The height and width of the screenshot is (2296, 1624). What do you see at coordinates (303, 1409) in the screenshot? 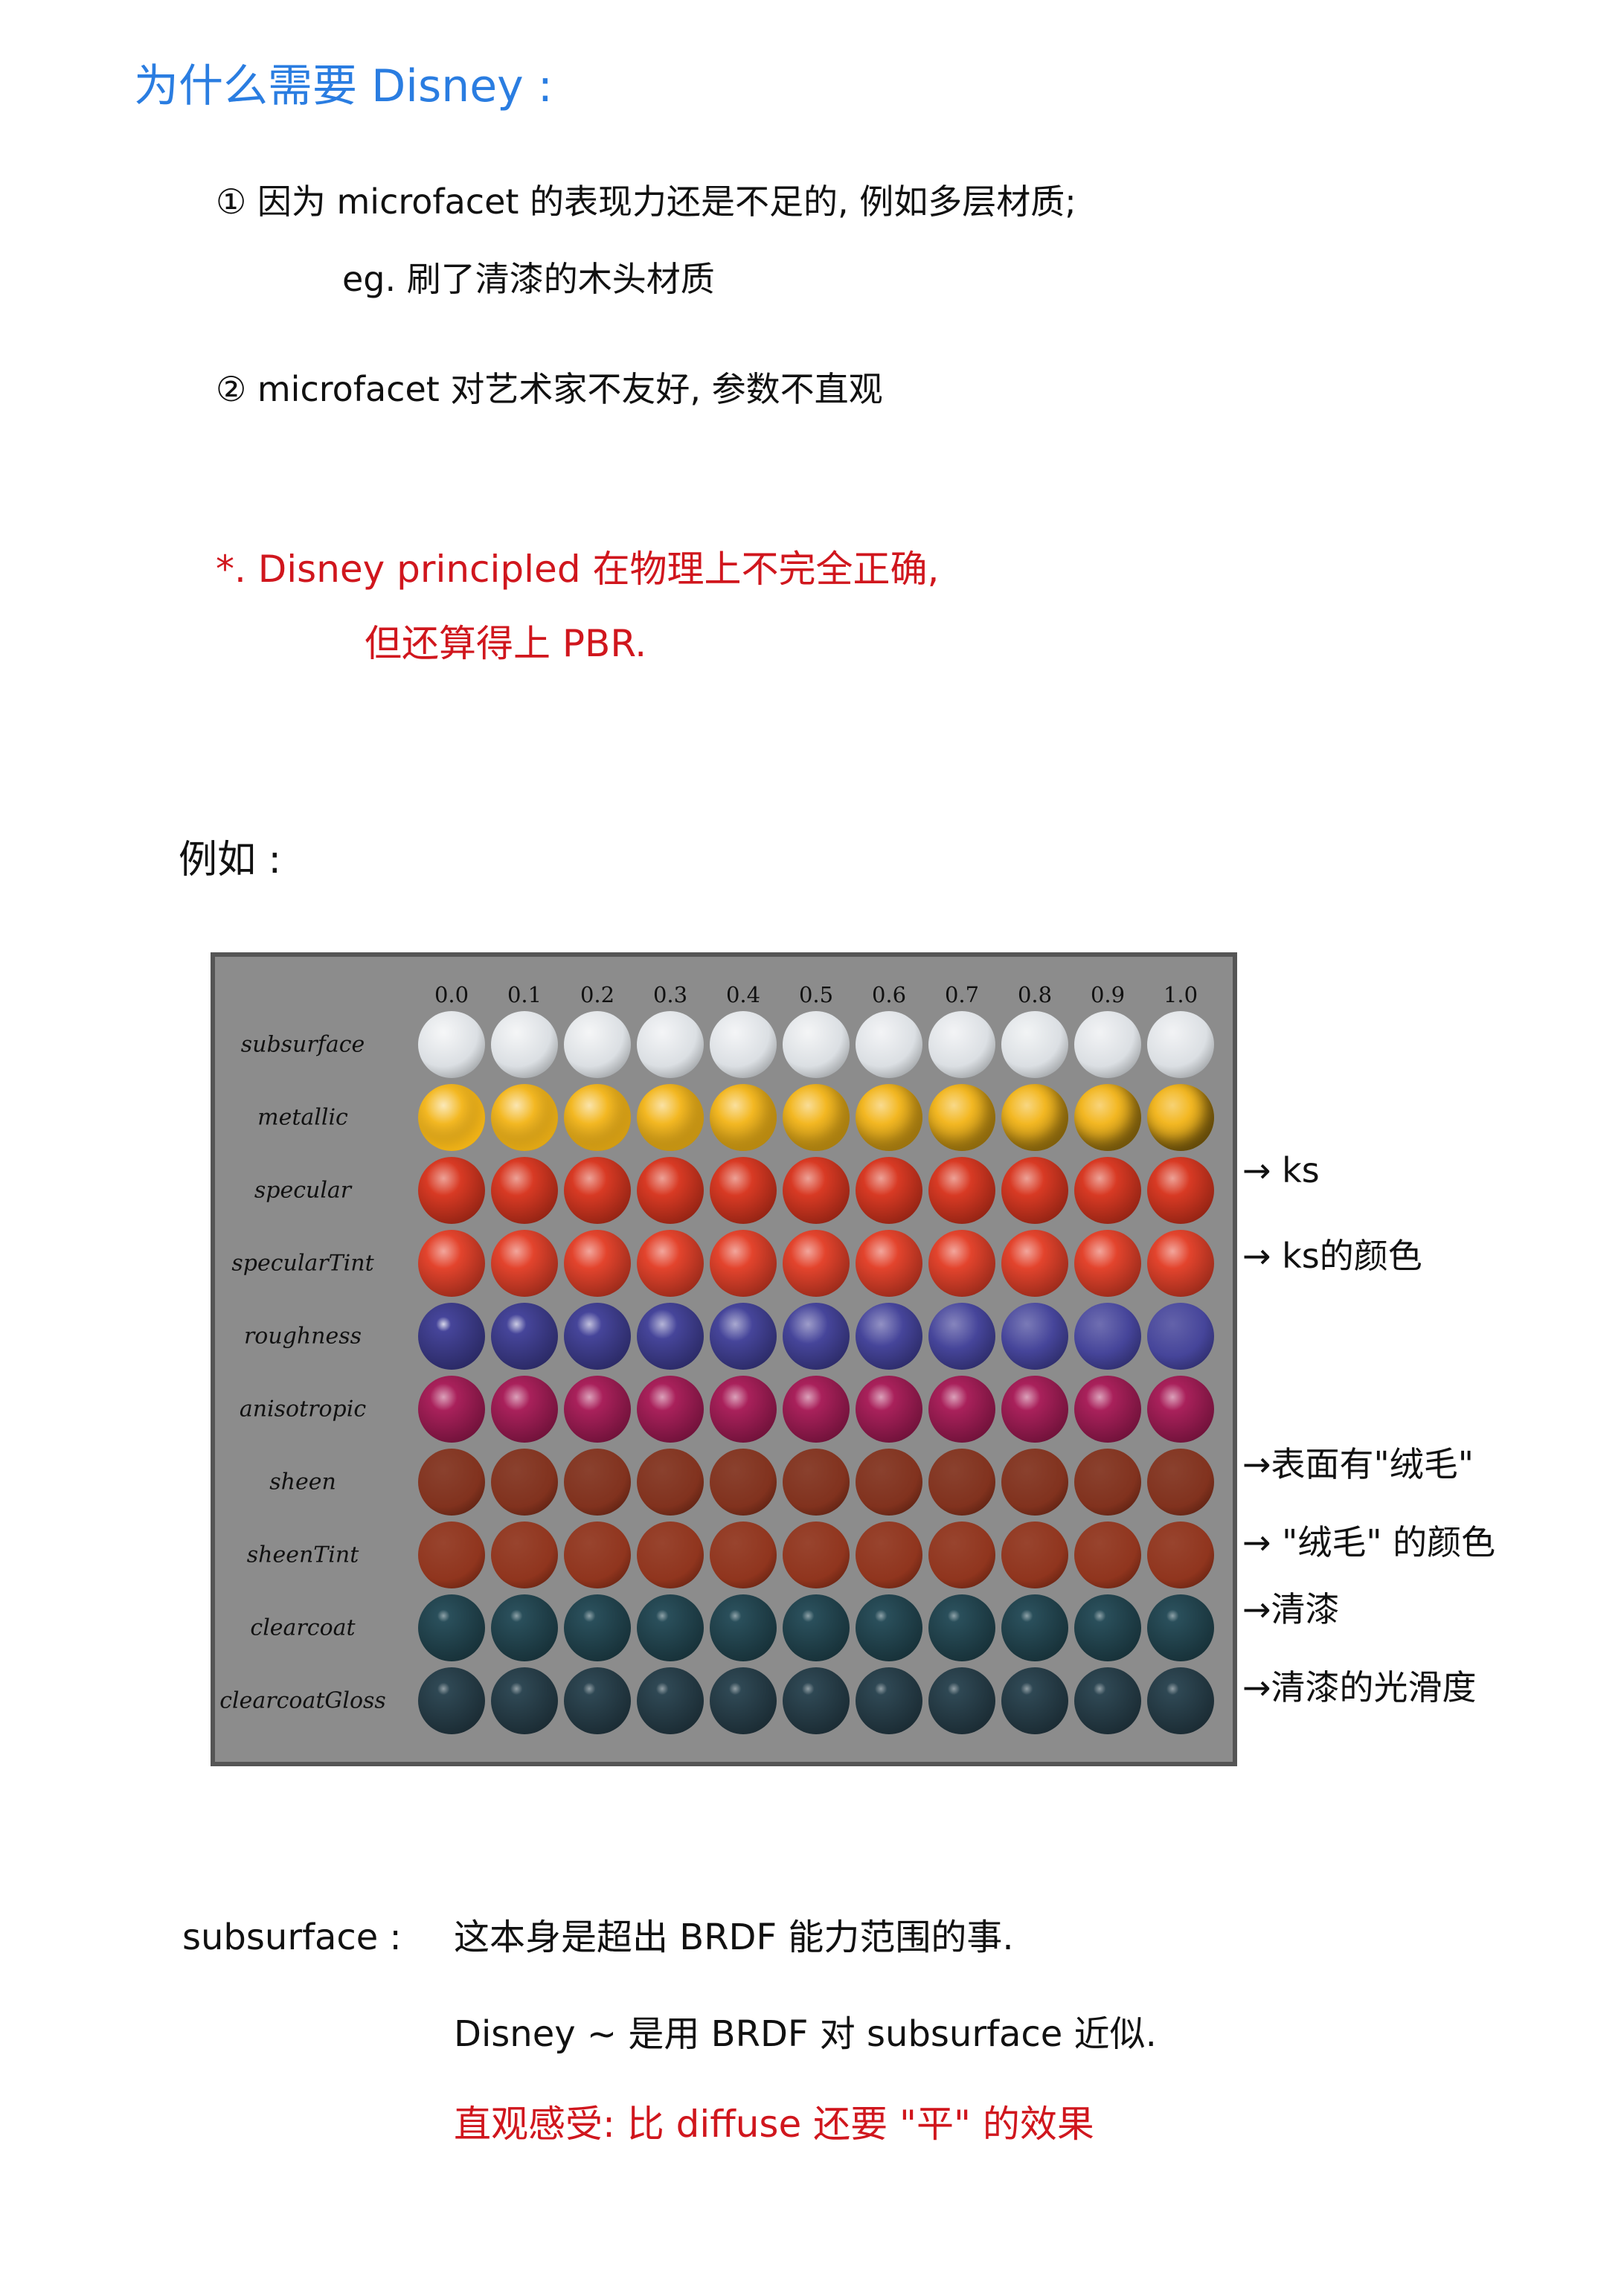
I see `row-label: anisotropic` at bounding box center [303, 1409].